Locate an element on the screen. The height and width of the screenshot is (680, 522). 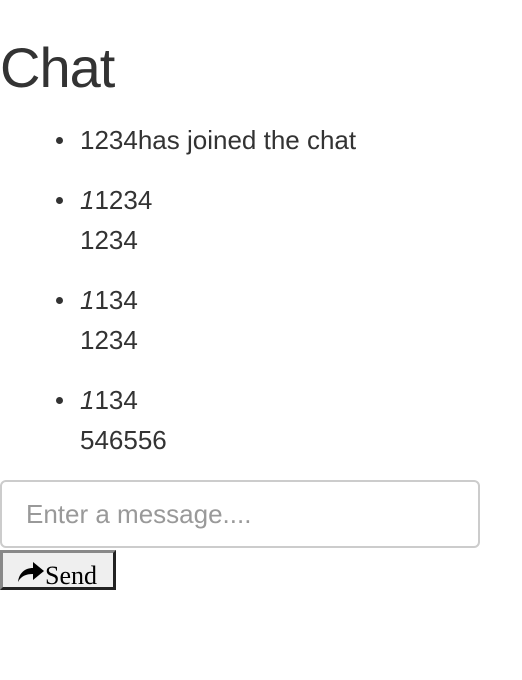
send-button: Send is located at coordinates (58, 570).